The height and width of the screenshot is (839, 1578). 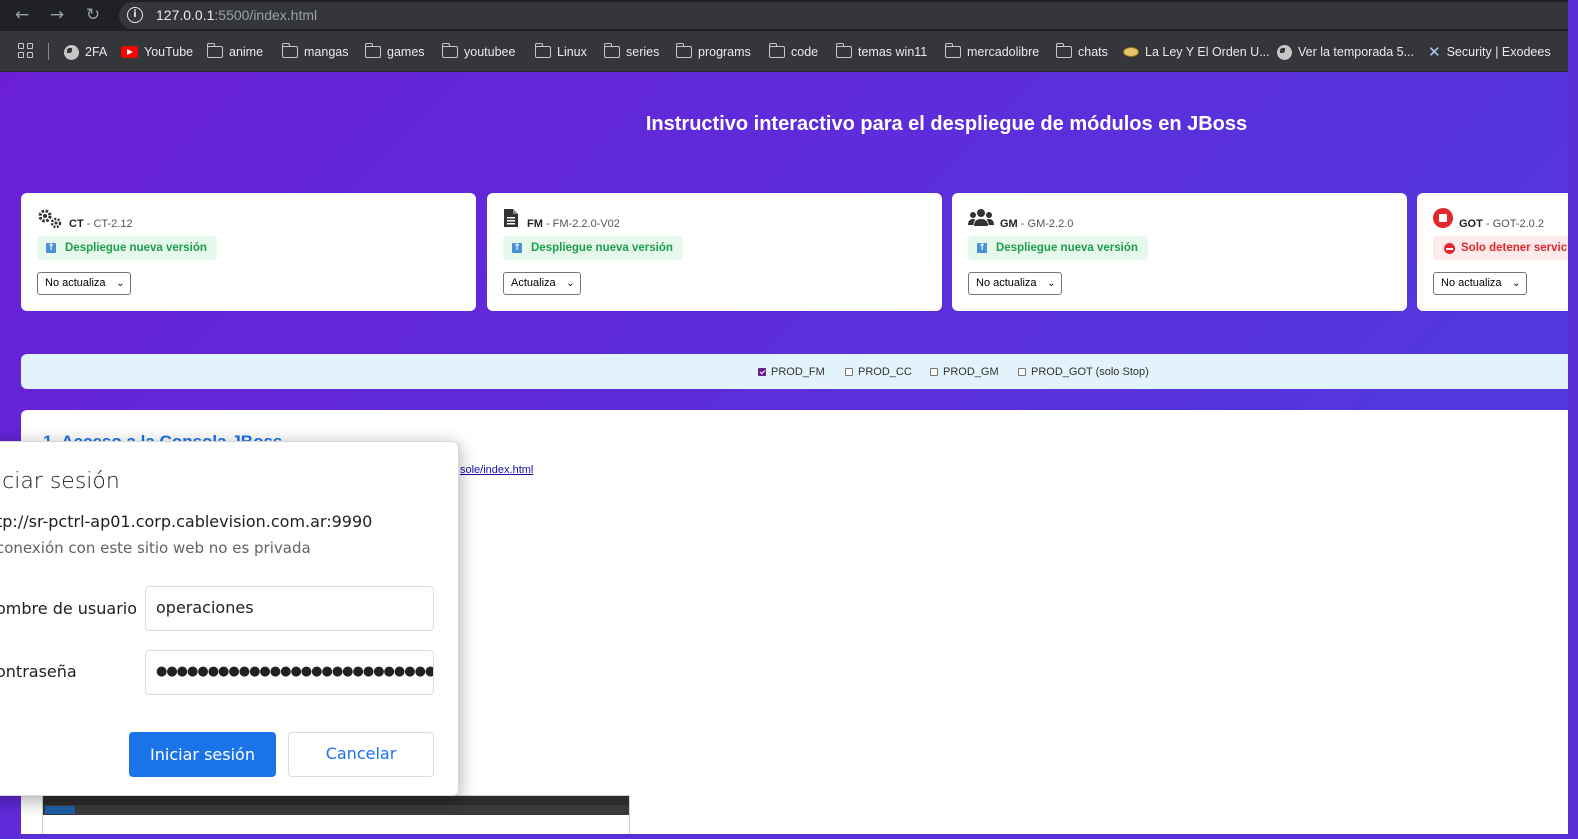 I want to click on bookmark-youtubee: youtubee, so click(x=478, y=52).